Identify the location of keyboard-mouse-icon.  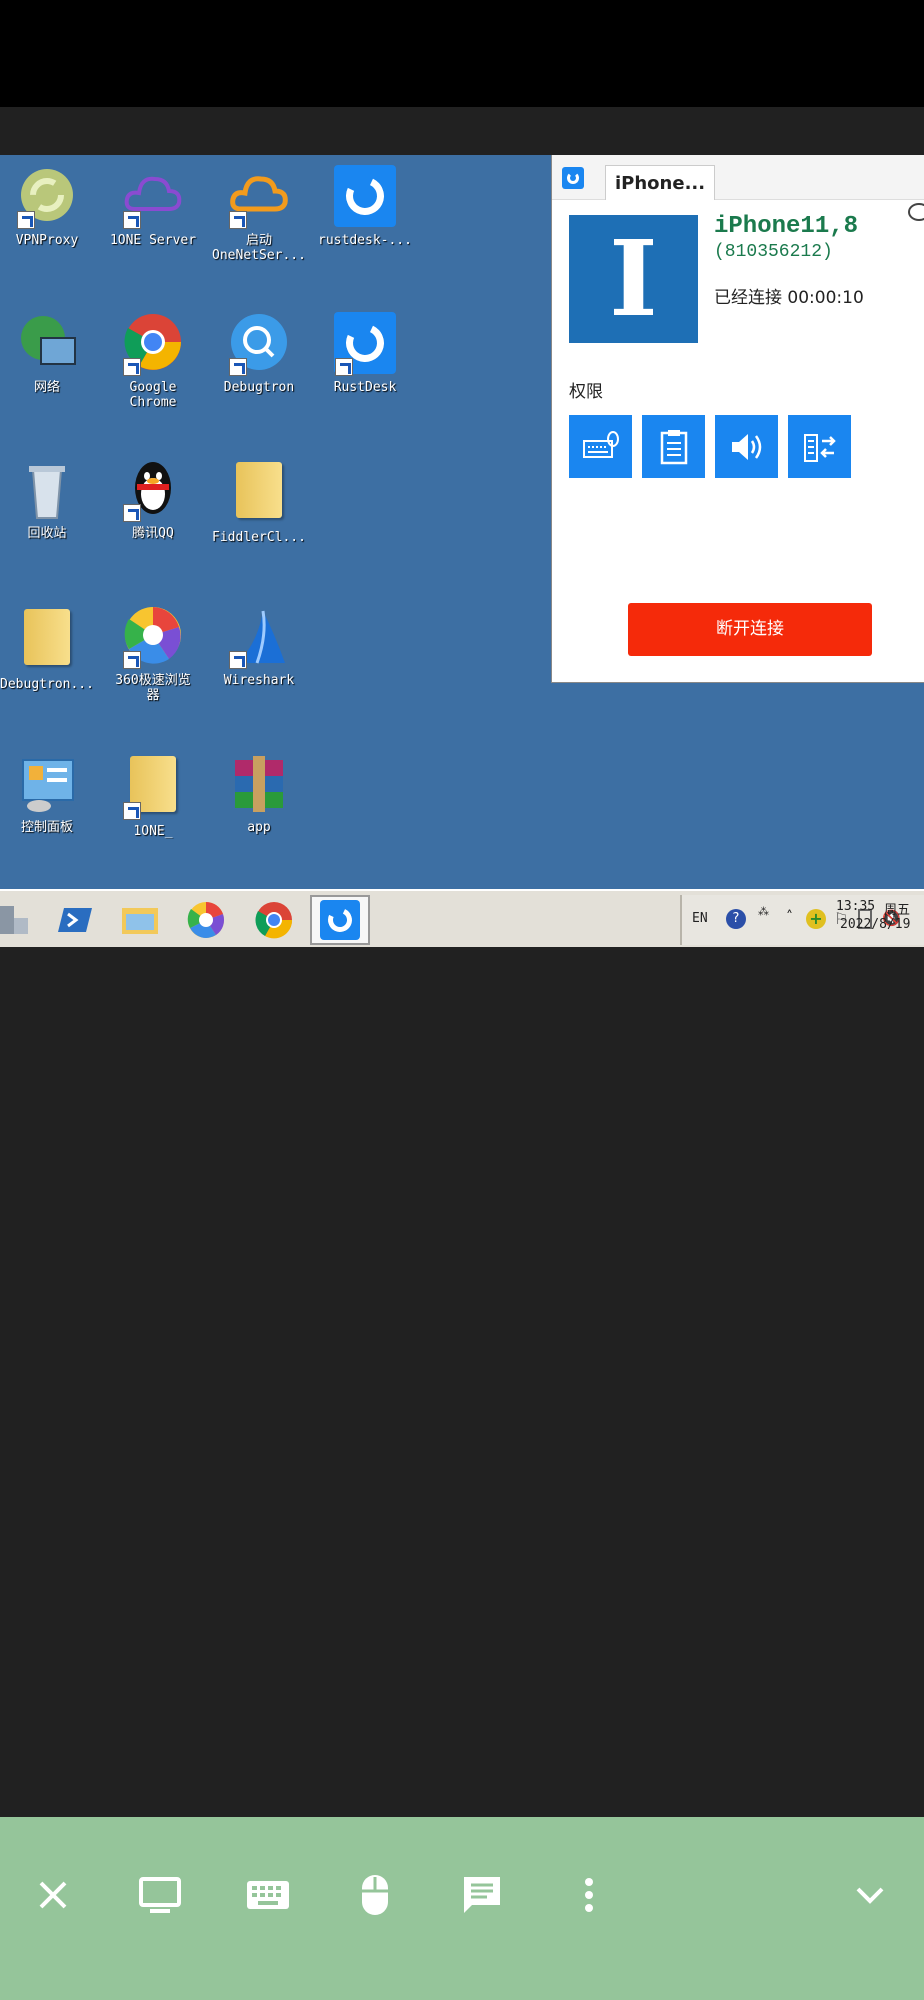
(600, 444).